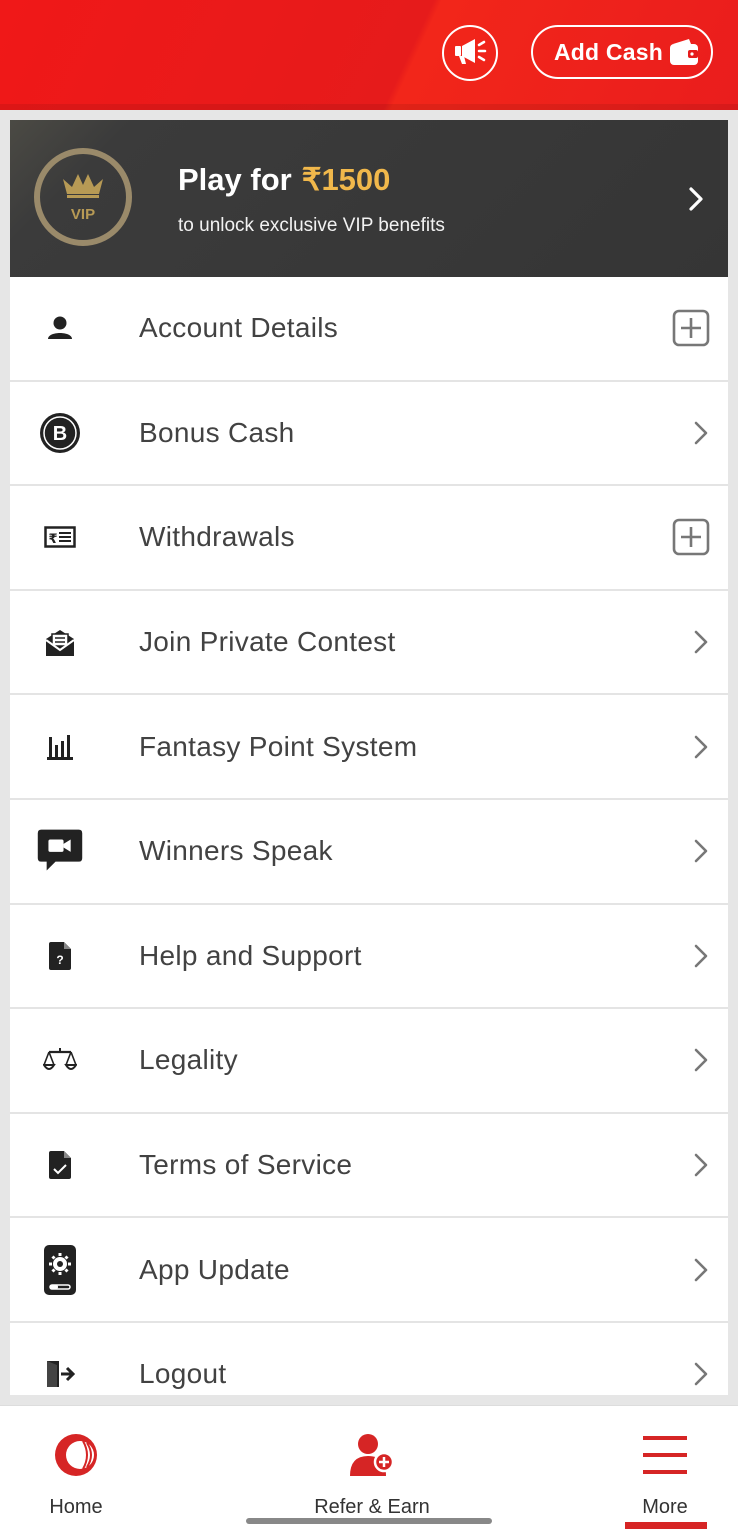 Image resolution: width=738 pixels, height=1529 pixels. What do you see at coordinates (369, 1166) in the screenshot?
I see `menu-item-terms-of-service: Terms of Service` at bounding box center [369, 1166].